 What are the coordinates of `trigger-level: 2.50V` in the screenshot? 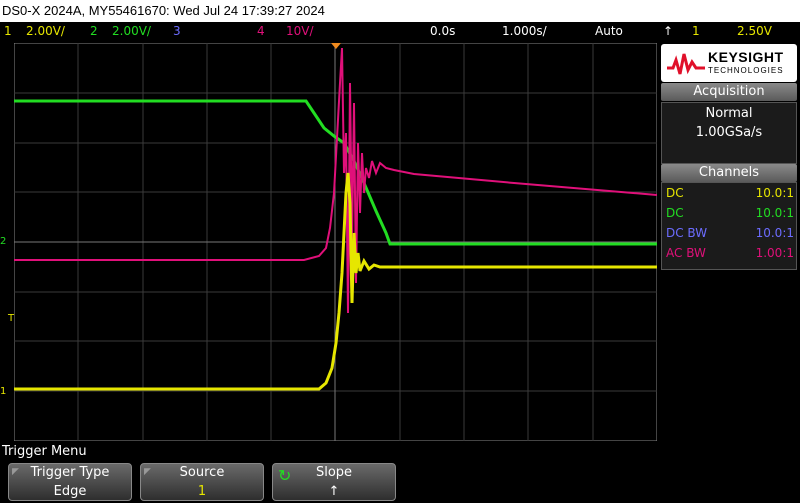 It's located at (754, 31).